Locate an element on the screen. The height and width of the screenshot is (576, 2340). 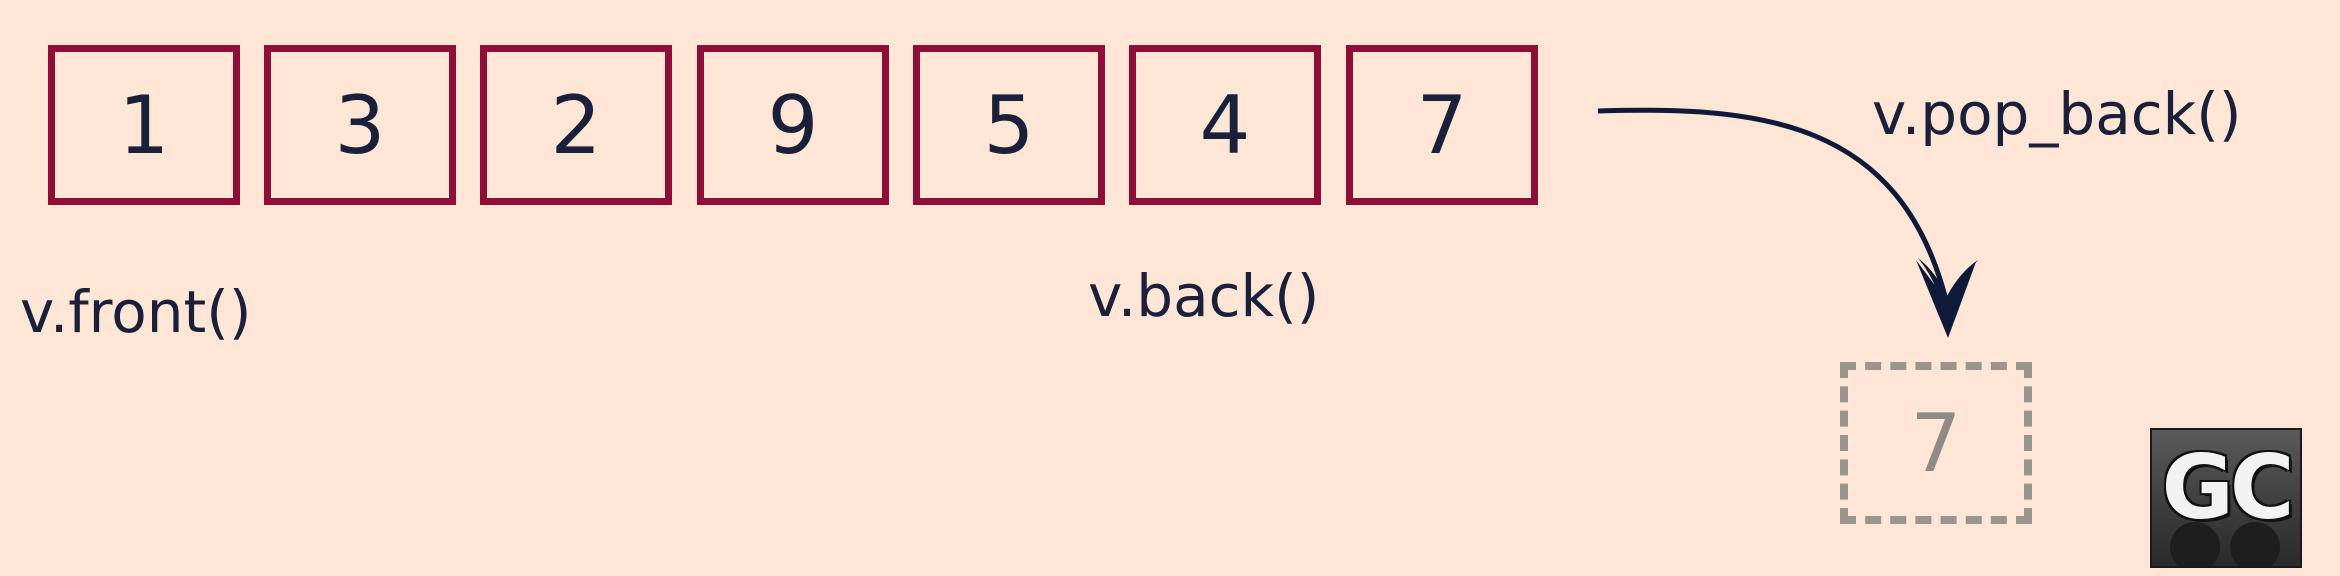
vector-cell: 2 is located at coordinates (576, 125).